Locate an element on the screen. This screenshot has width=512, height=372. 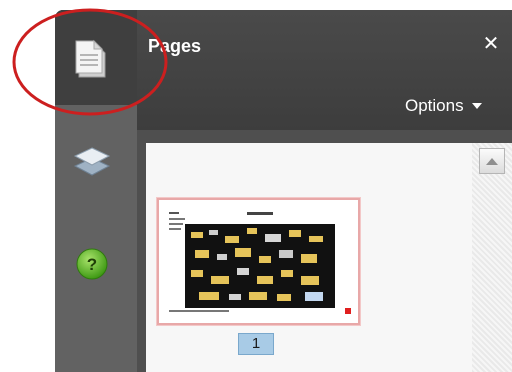
options-menu-button: Options is located at coordinates (443, 106).